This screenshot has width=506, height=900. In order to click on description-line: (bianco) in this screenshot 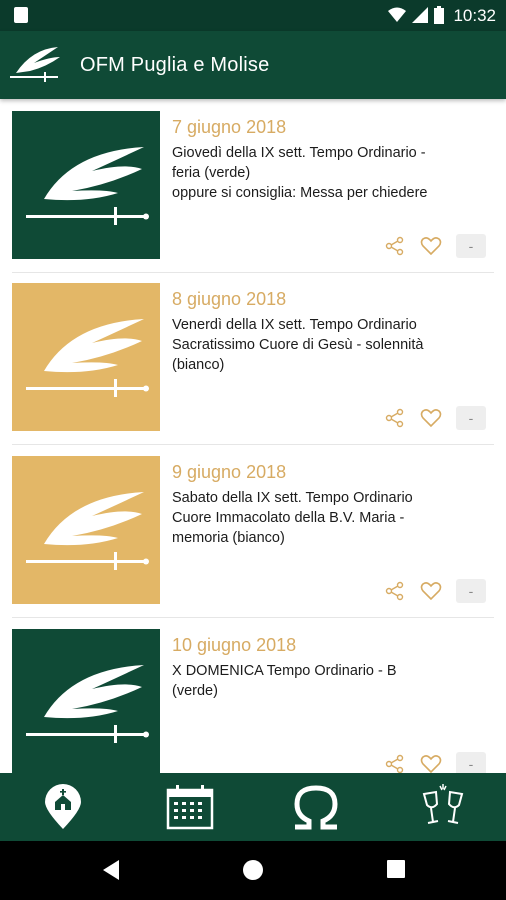, I will do `click(198, 365)`.